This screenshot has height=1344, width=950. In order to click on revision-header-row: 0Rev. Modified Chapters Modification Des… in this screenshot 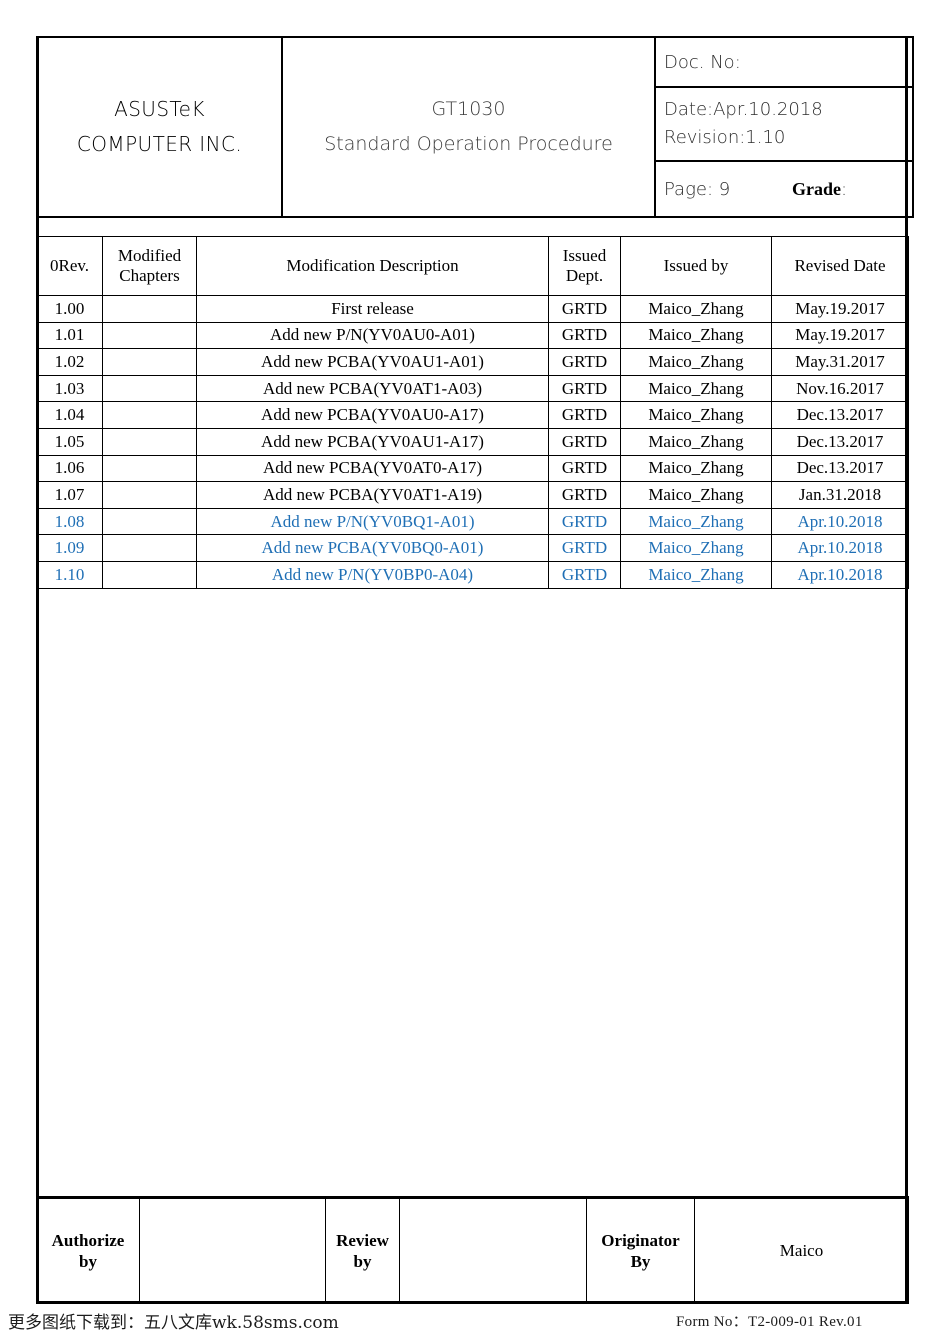, I will do `click(472, 266)`.